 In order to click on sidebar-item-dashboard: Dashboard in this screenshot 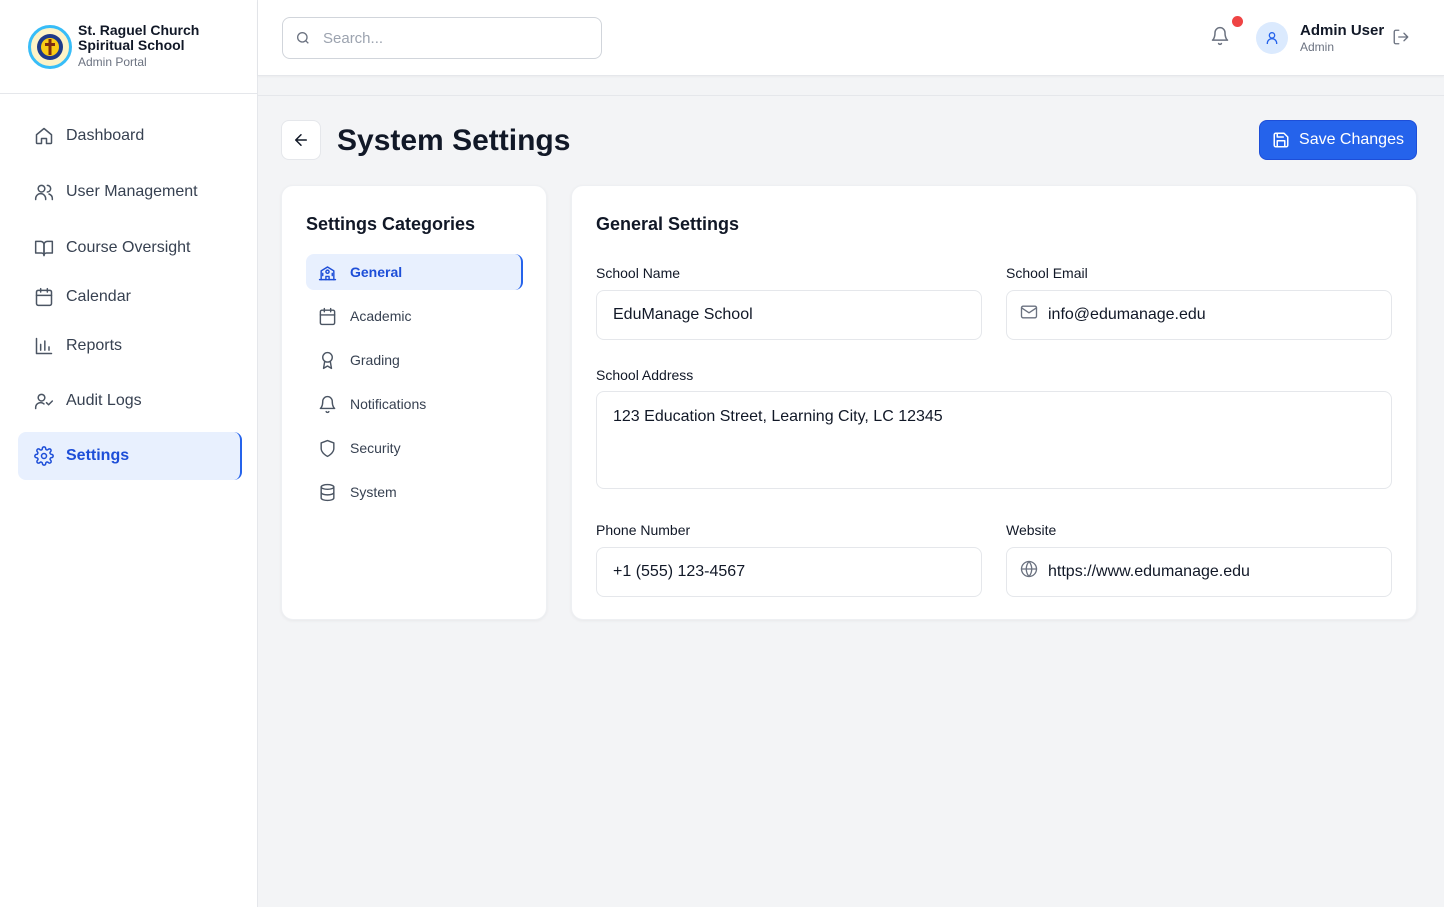, I will do `click(128, 136)`.